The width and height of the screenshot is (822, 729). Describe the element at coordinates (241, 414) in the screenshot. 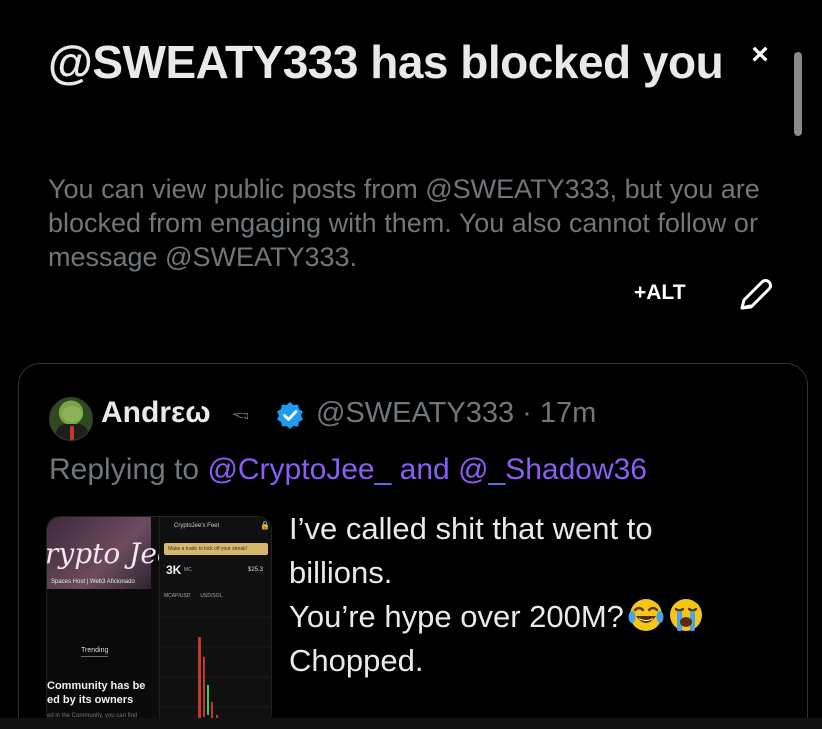

I see `pointing-hand-icon: 🖘` at that location.